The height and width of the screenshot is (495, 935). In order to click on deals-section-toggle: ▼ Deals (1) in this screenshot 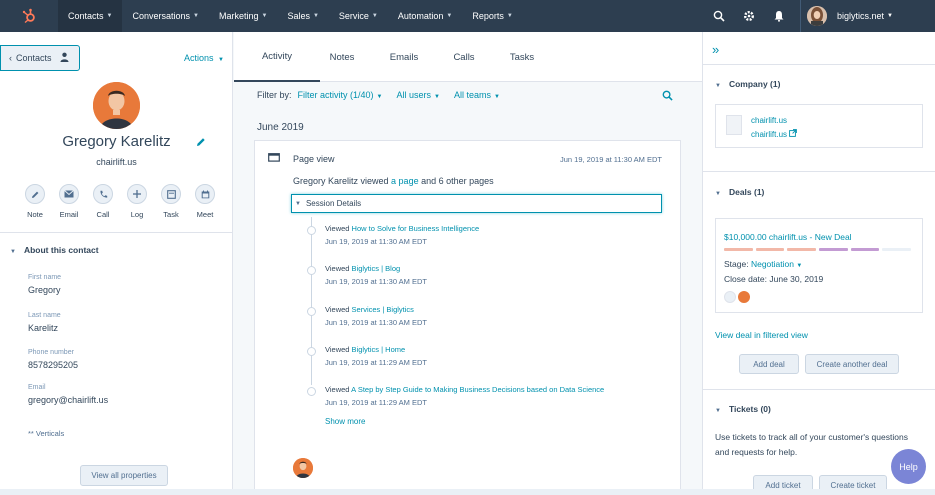, I will do `click(739, 192)`.